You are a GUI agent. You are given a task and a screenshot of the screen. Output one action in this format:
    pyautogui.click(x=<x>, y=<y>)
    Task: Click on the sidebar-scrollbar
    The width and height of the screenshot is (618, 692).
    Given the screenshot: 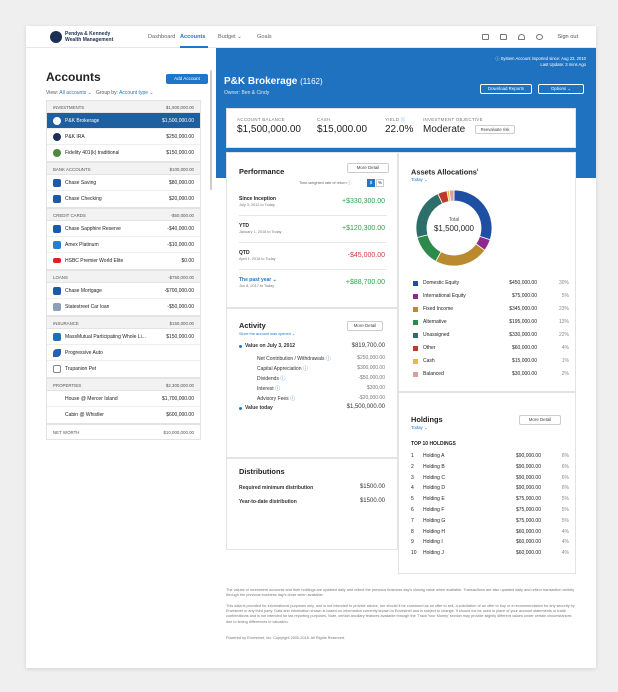 What is the action you would take?
    pyautogui.click(x=211, y=130)
    